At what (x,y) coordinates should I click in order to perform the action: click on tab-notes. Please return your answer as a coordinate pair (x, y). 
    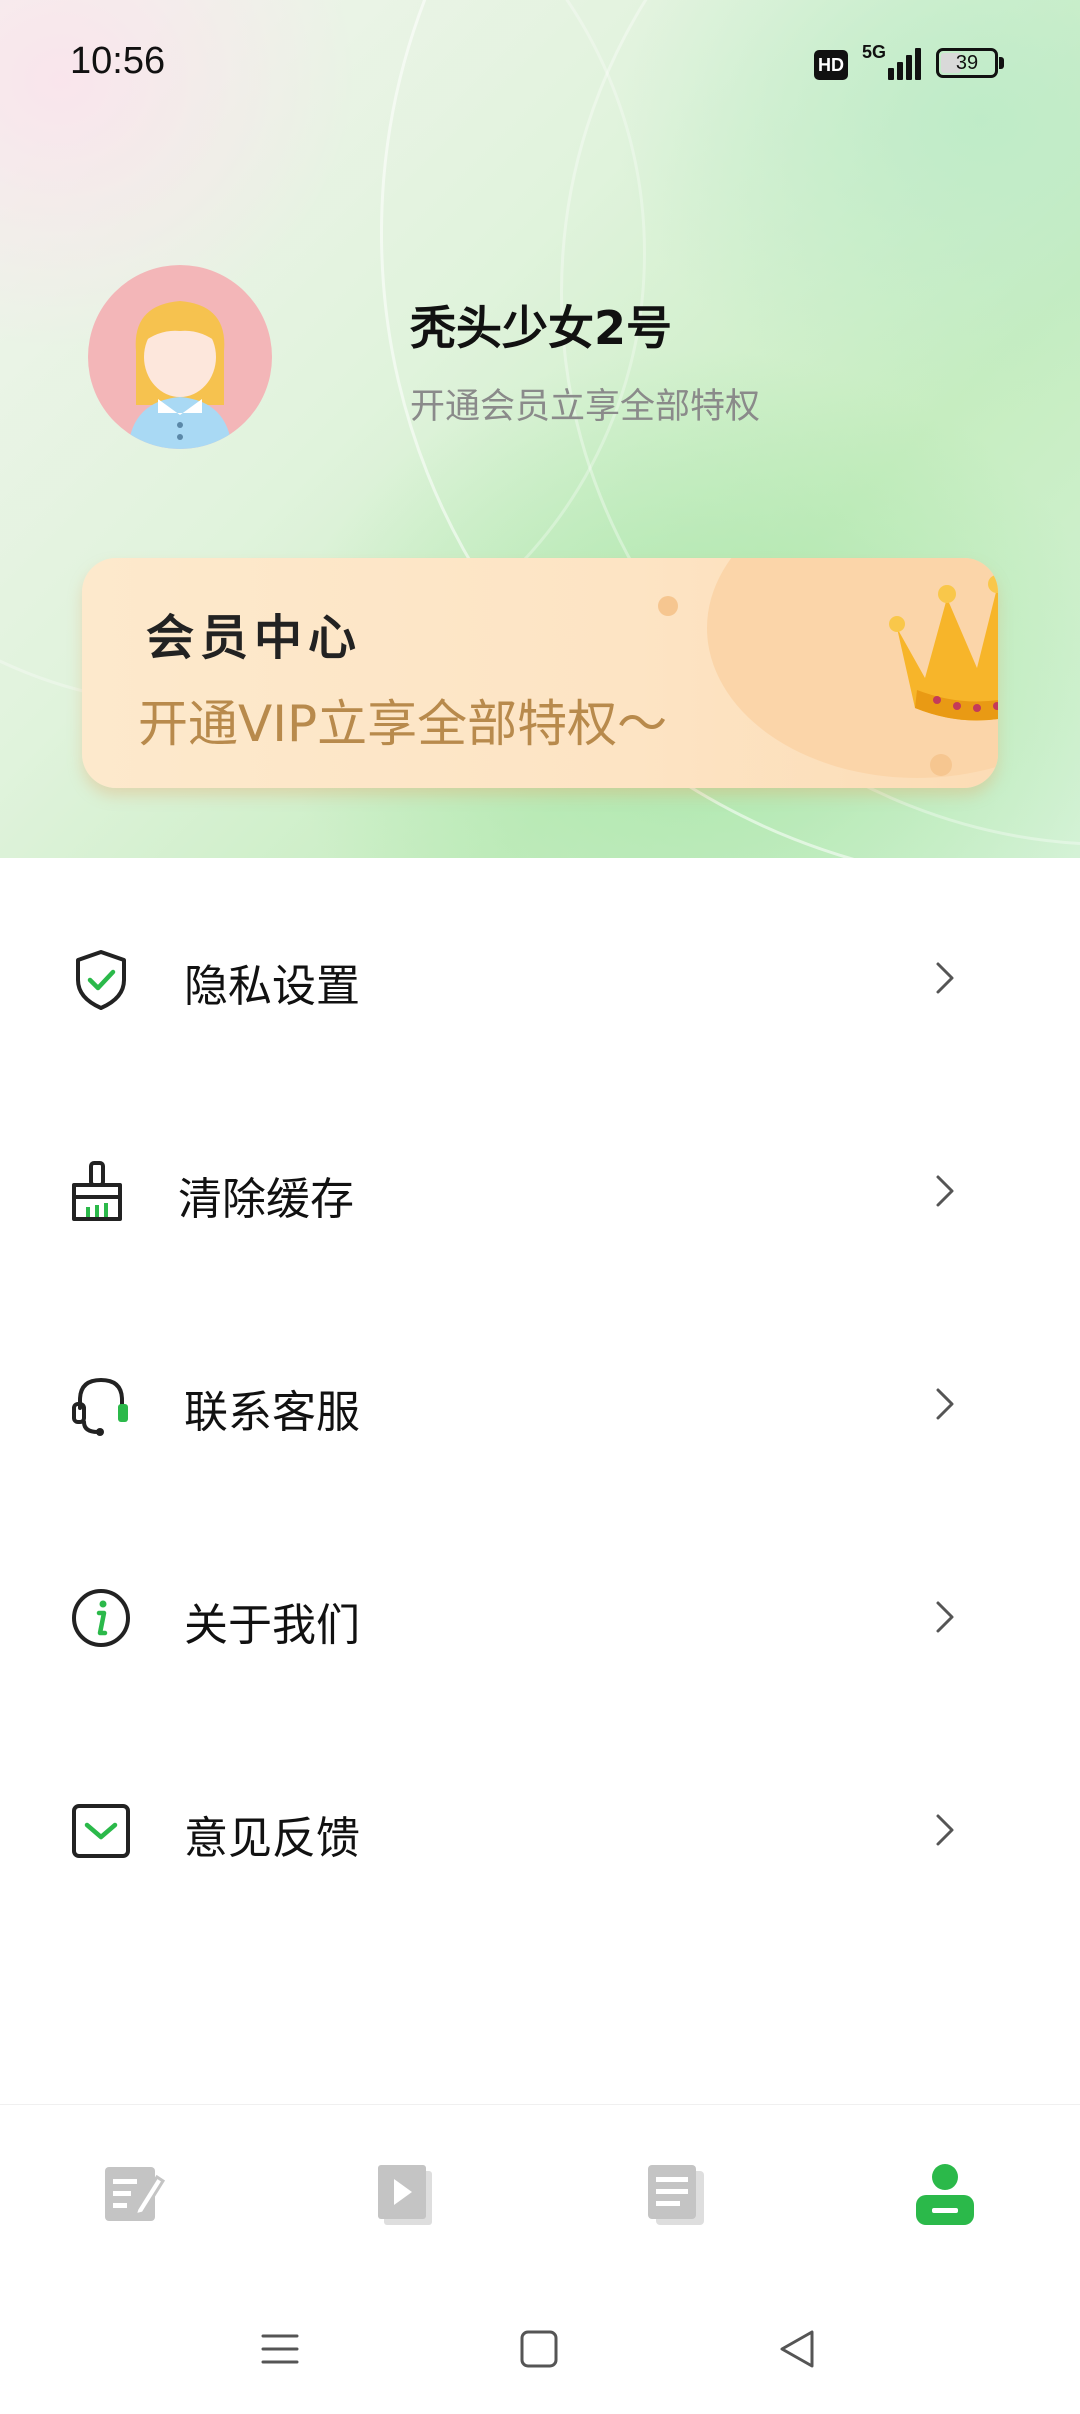
    Looking at the image, I should click on (132, 2194).